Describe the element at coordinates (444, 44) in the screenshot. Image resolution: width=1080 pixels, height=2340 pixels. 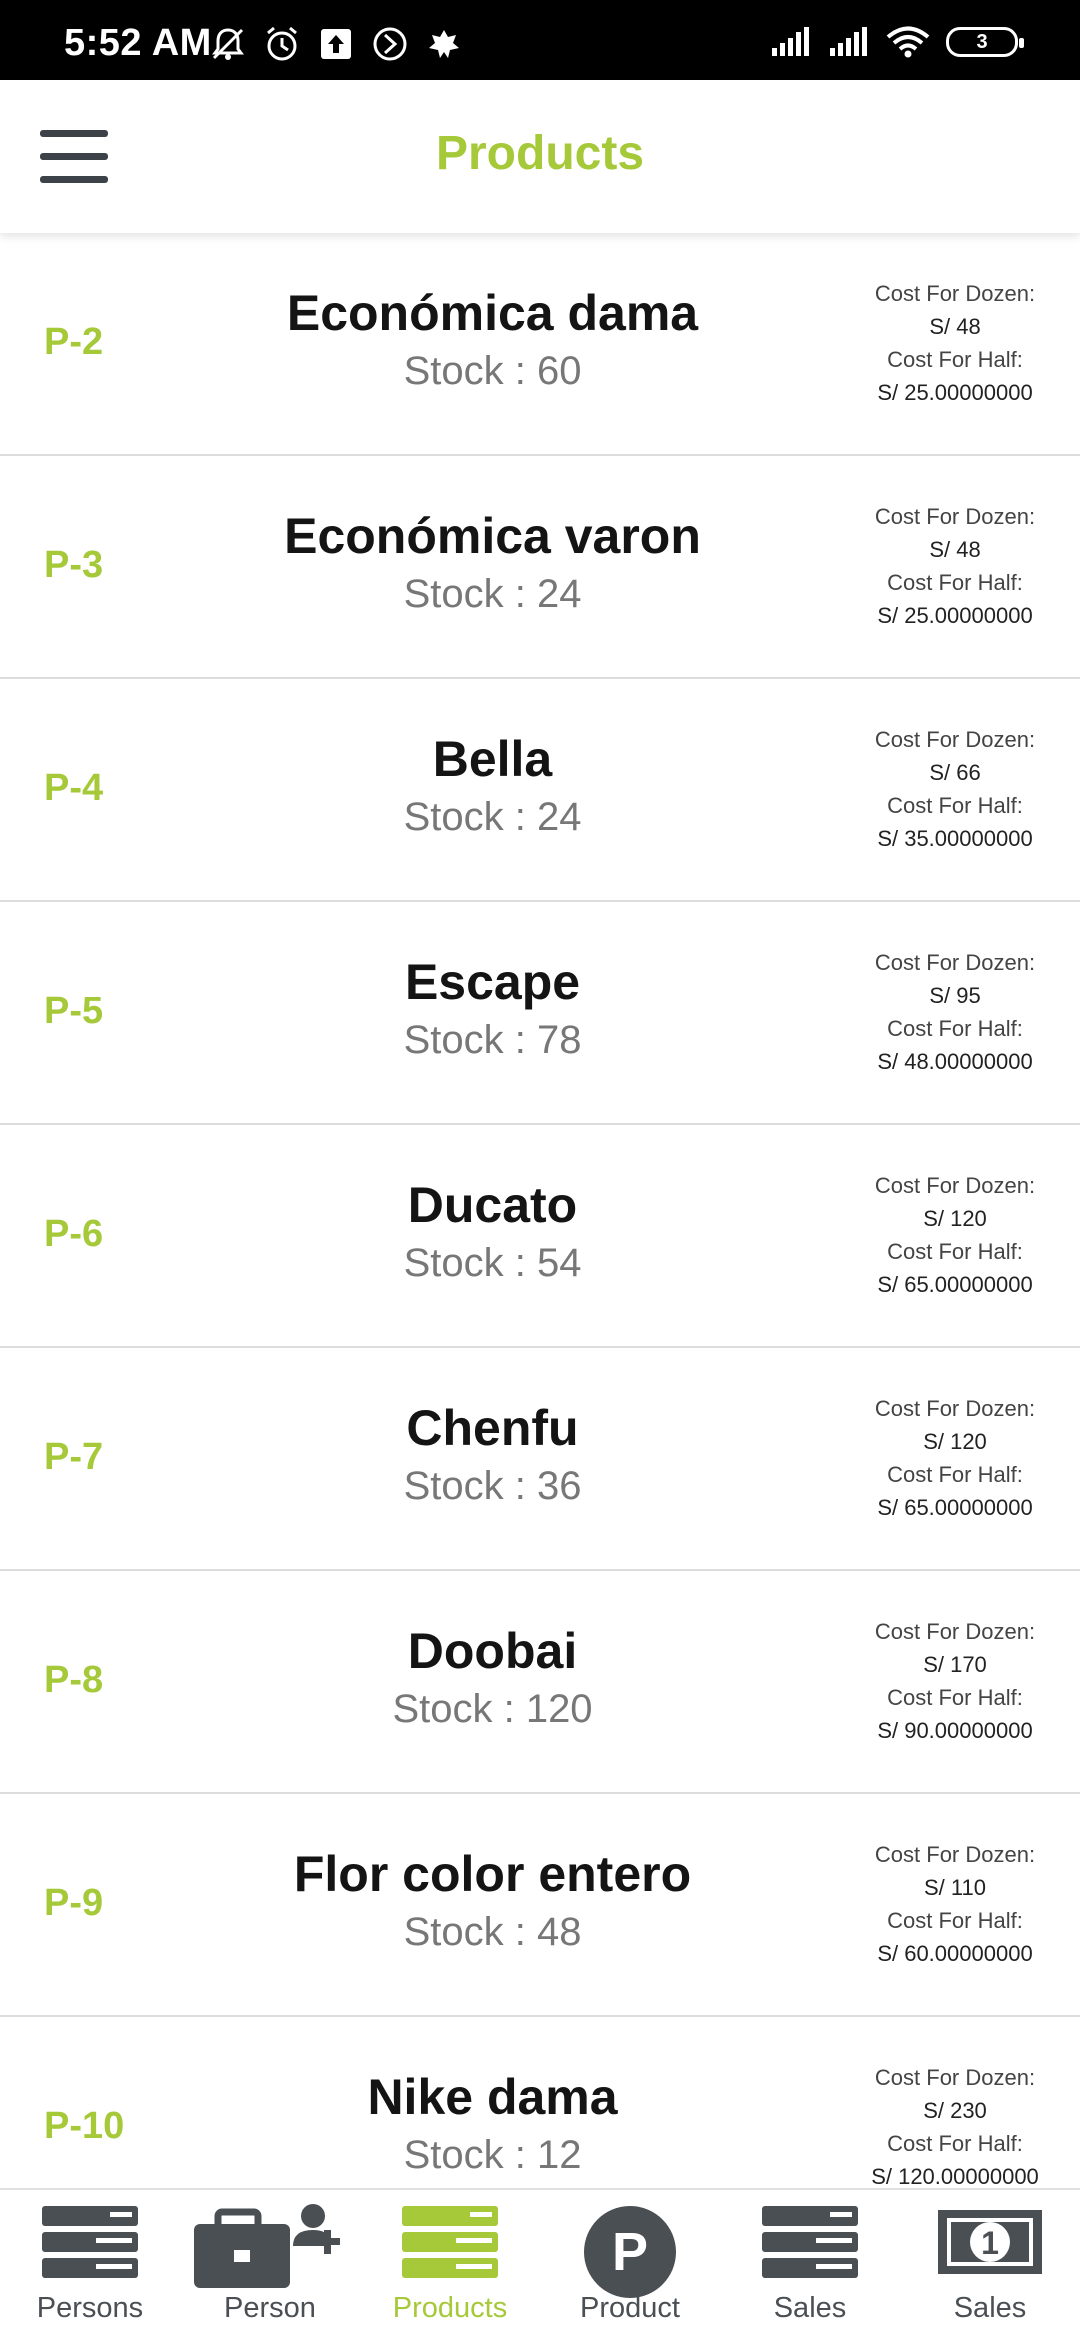
I see `leaf-icon` at that location.